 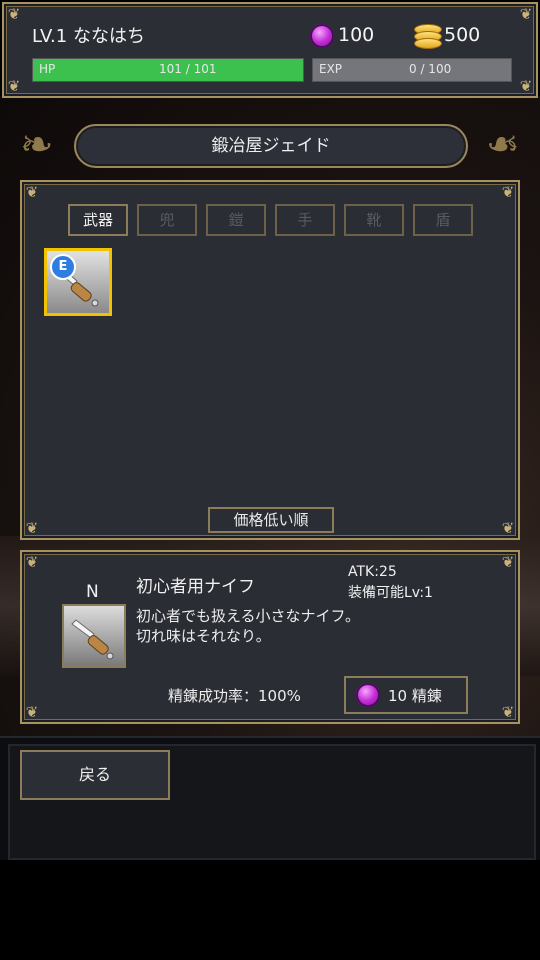 I want to click on tab-shield: 盾, so click(x=443, y=220).